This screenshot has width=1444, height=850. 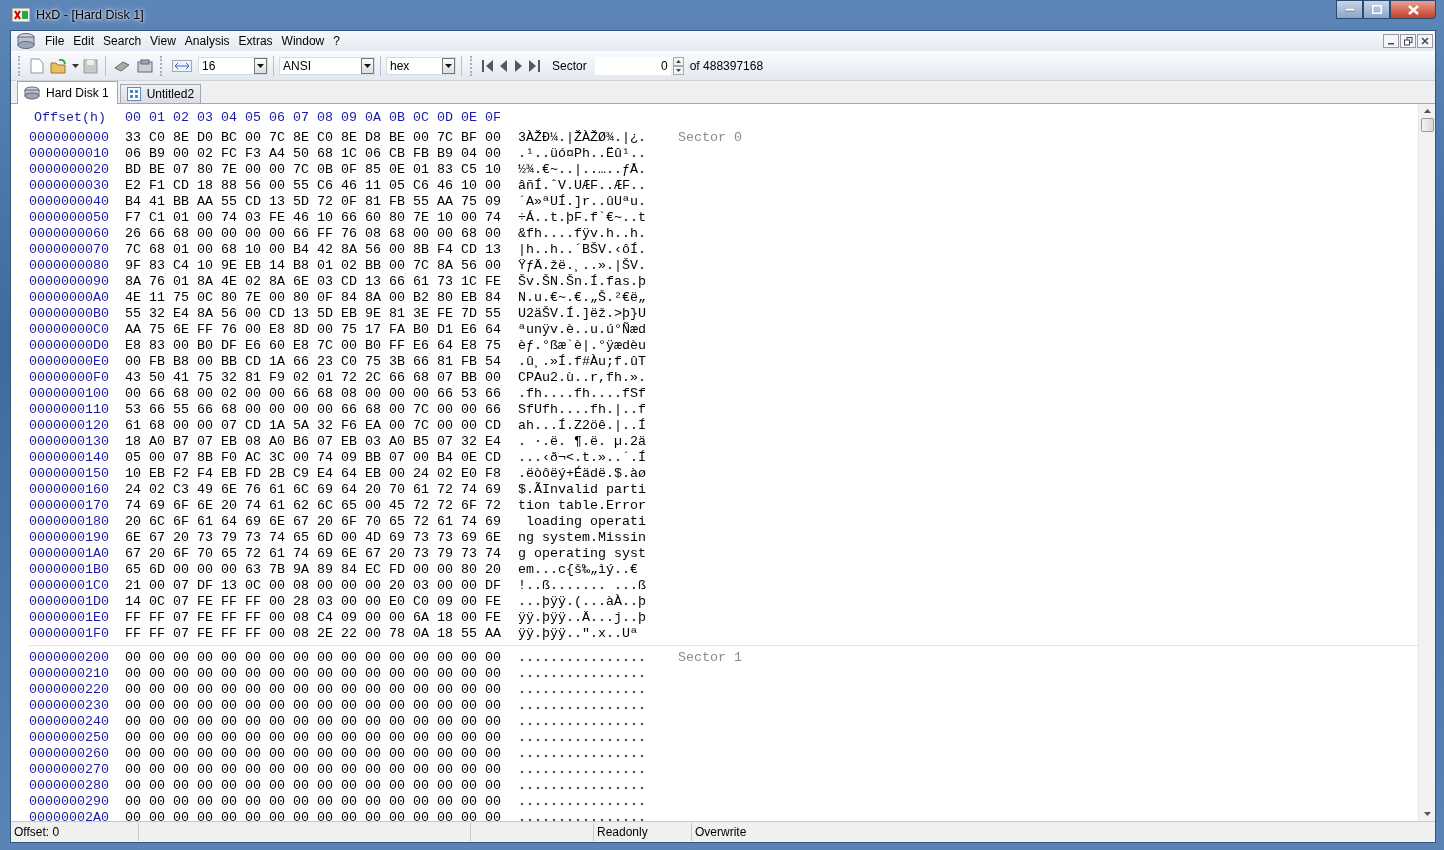 What do you see at coordinates (205, 118) in the screenshot?
I see `column-header: 03` at bounding box center [205, 118].